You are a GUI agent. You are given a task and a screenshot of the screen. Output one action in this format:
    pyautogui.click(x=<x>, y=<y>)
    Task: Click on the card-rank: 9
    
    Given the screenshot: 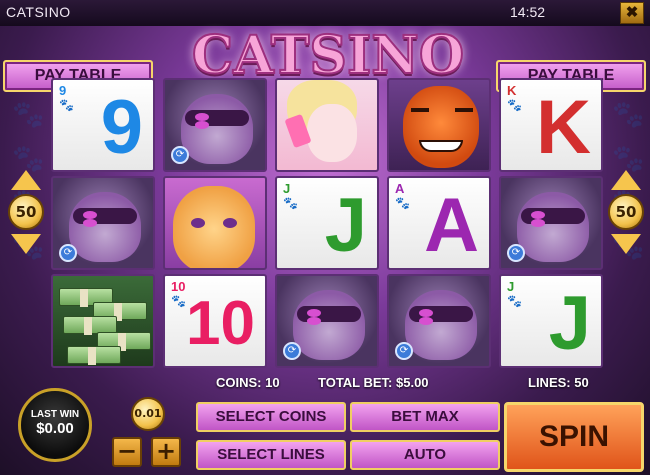 What is the action you would take?
    pyautogui.click(x=121, y=127)
    